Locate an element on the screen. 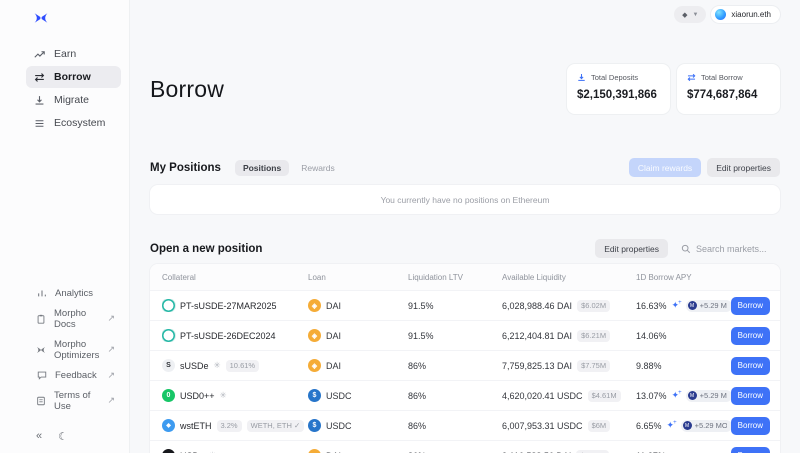  open-position-title: Open a new position is located at coordinates (206, 248).